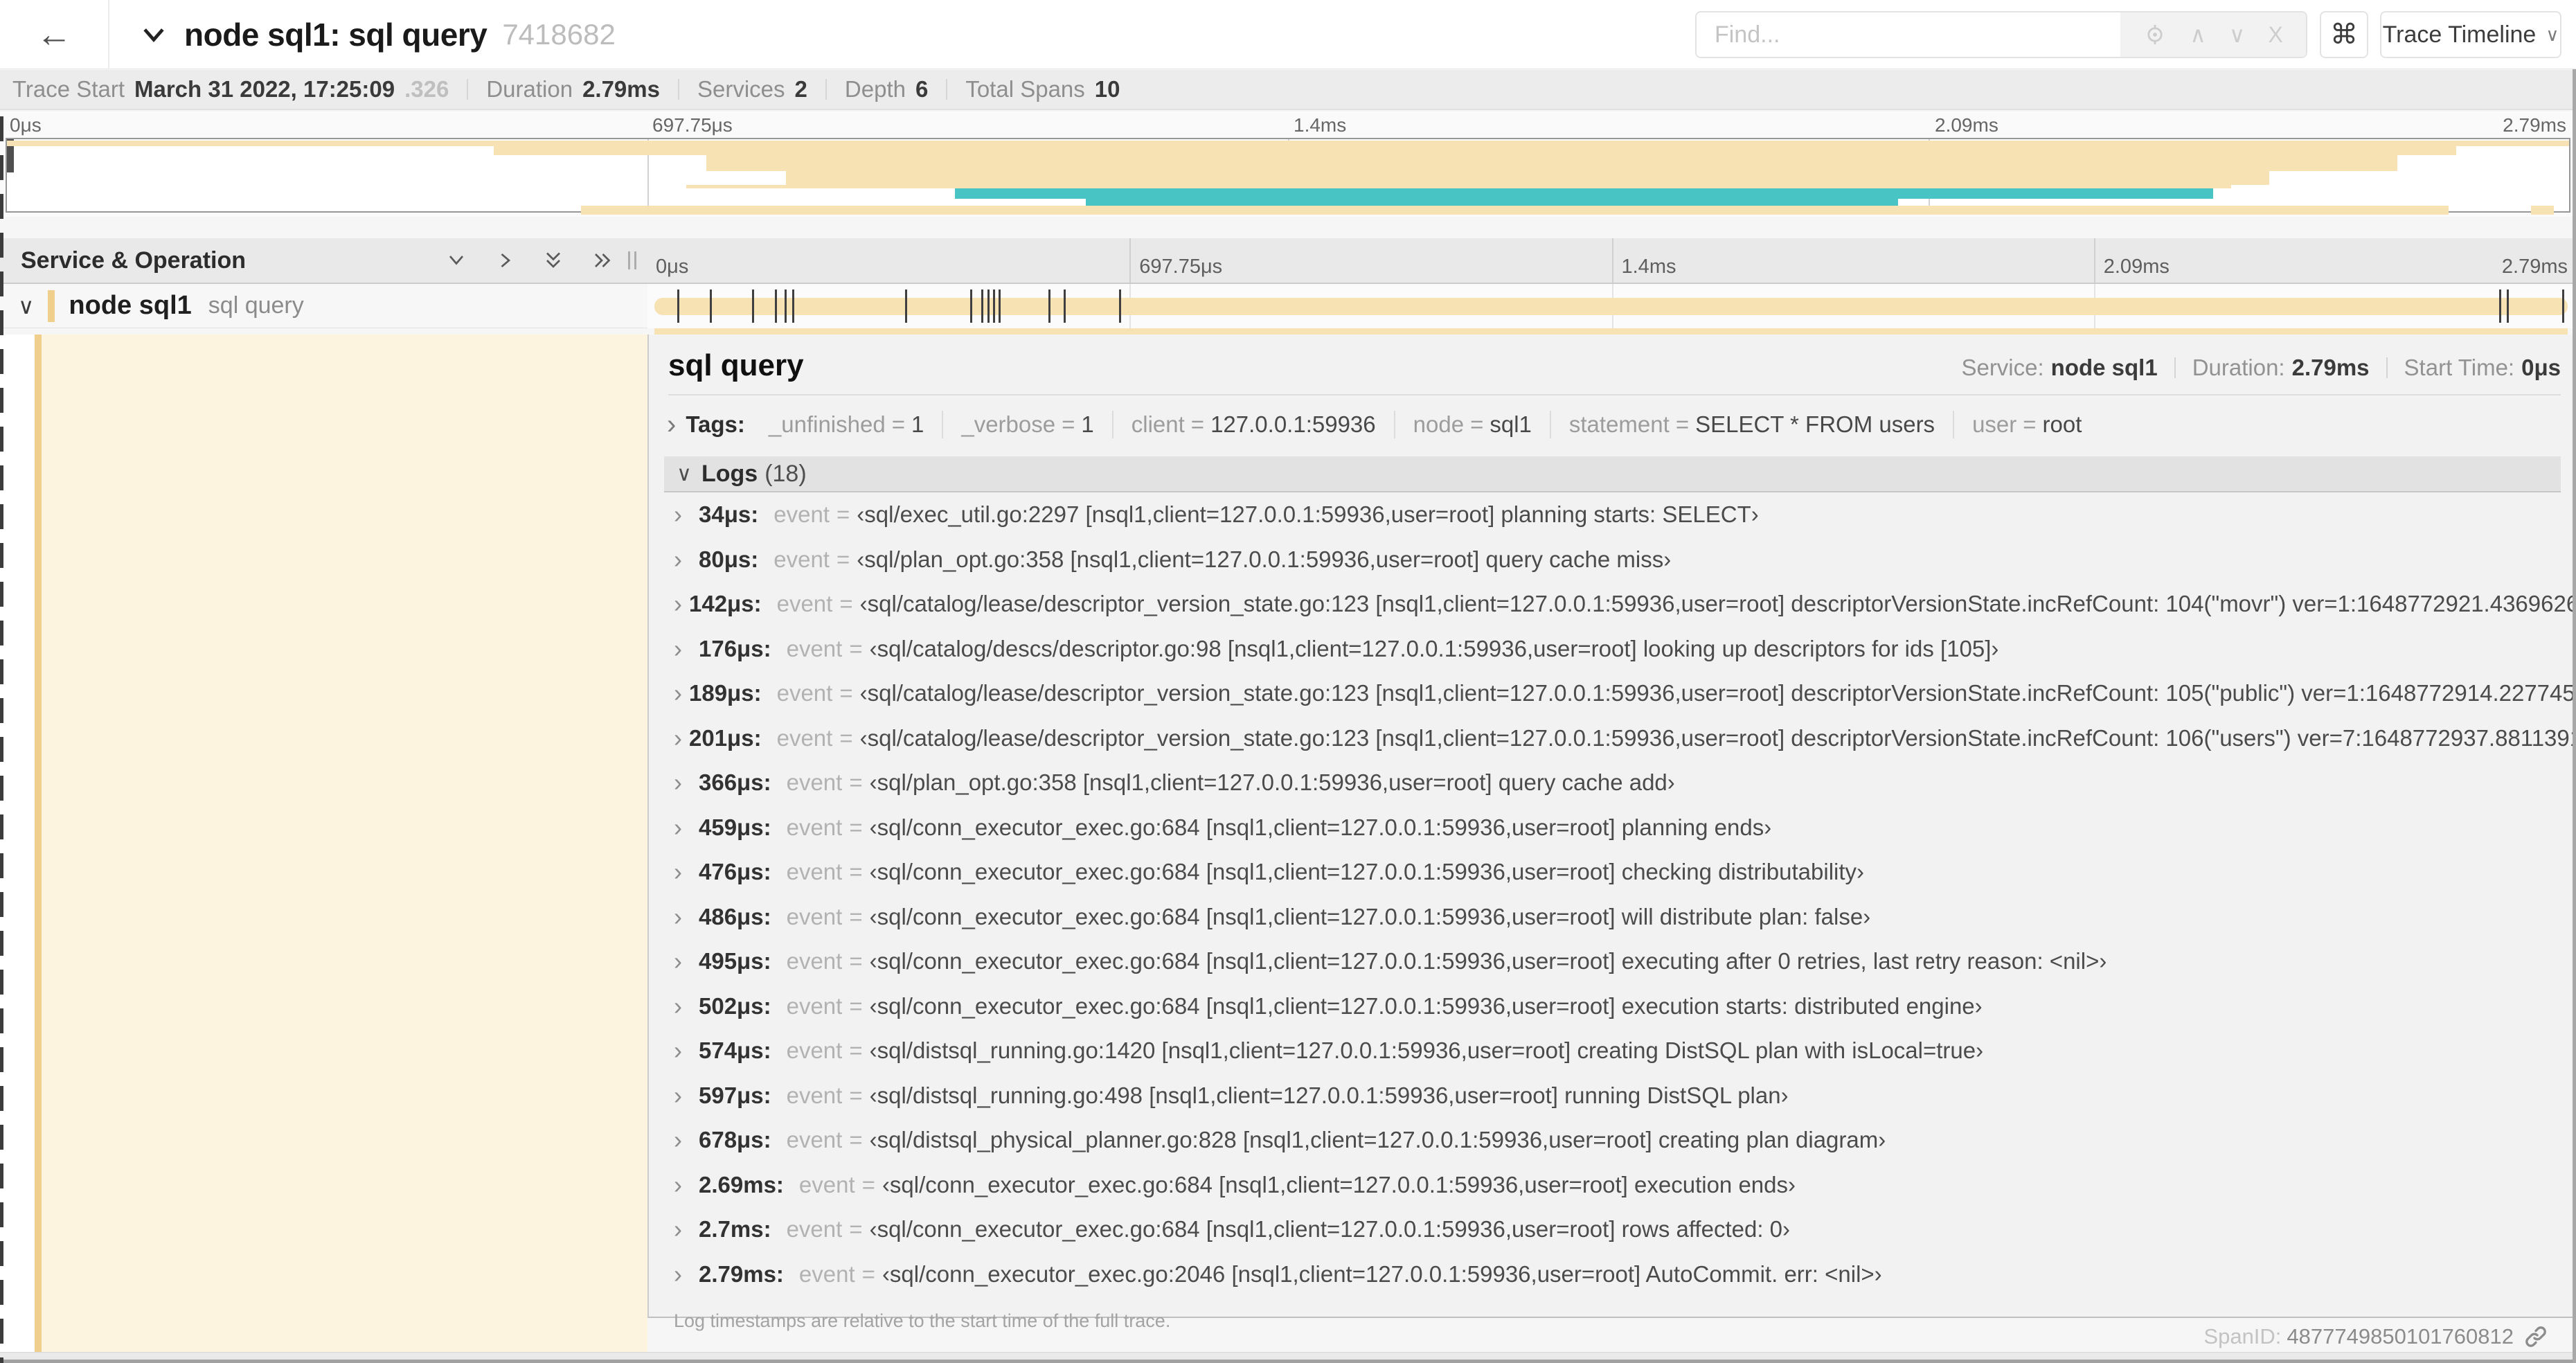 The height and width of the screenshot is (1363, 2576). I want to click on span-title: sql query, so click(736, 365).